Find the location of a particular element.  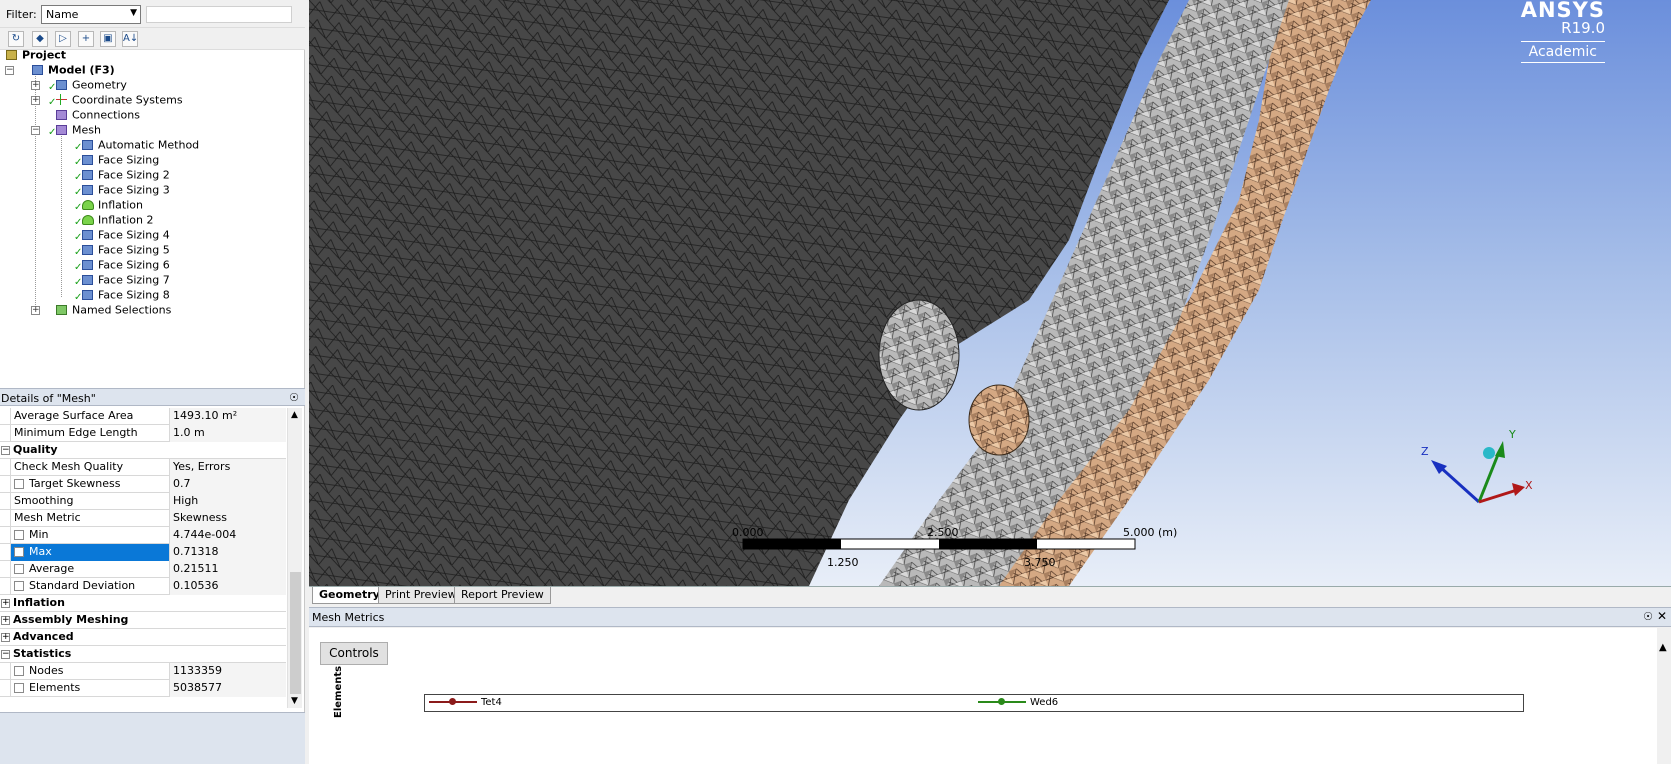

tree-item-face-sizing-5: ✓ Face Sizing 5 is located at coordinates (122, 250).